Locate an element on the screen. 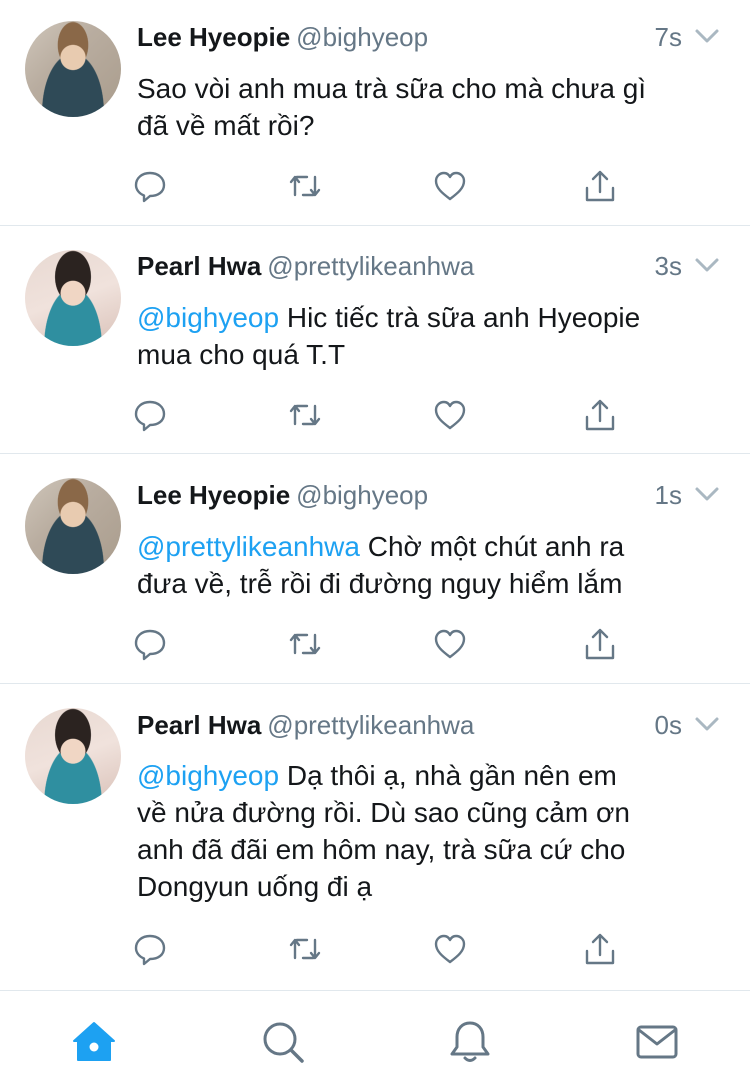 The height and width of the screenshot is (1090, 750). tweet-header: Lee Hyeopie @bighyeop 1s is located at coordinates (428, 498).